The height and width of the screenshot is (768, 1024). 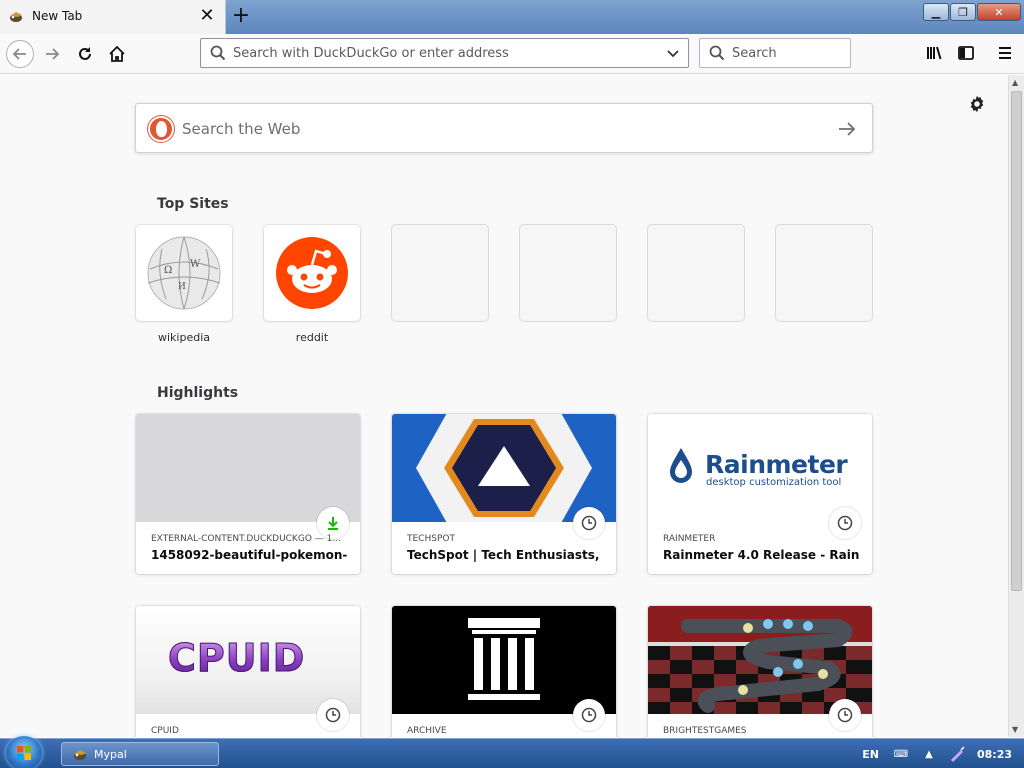 What do you see at coordinates (1016, 341) in the screenshot?
I see `scrollbar-thumb` at bounding box center [1016, 341].